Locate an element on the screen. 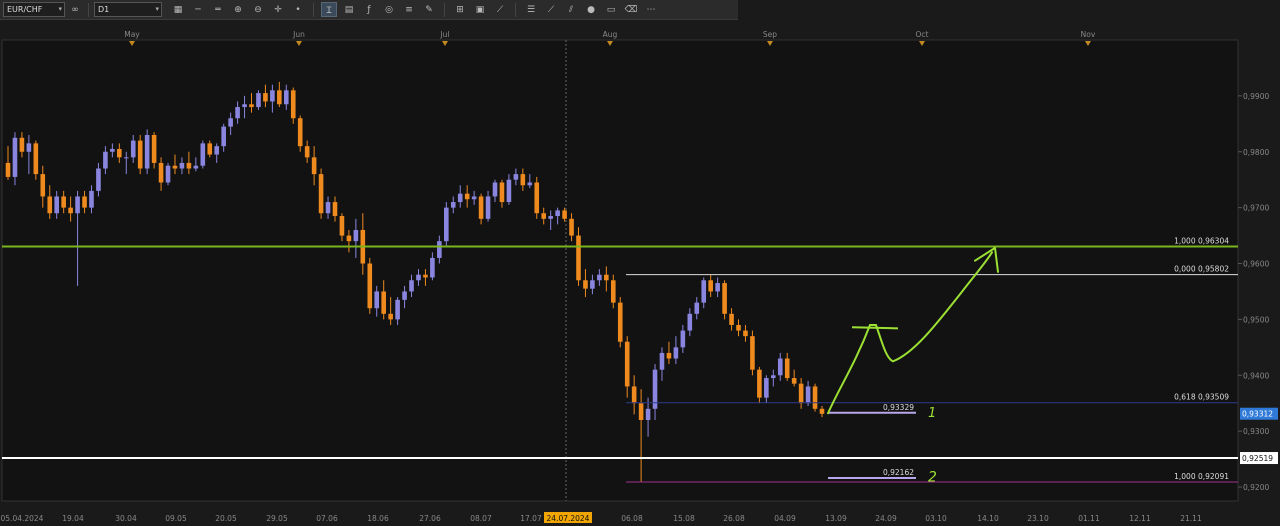 Image resolution: width=1280 pixels, height=526 pixels. fib-icon: ≡ is located at coordinates (409, 9).